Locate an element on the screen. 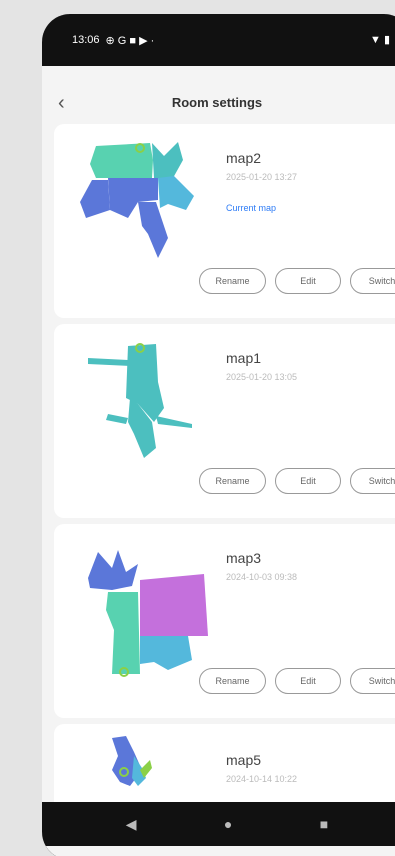 This screenshot has width=395, height=856. map-name: map5 is located at coordinates (244, 760).